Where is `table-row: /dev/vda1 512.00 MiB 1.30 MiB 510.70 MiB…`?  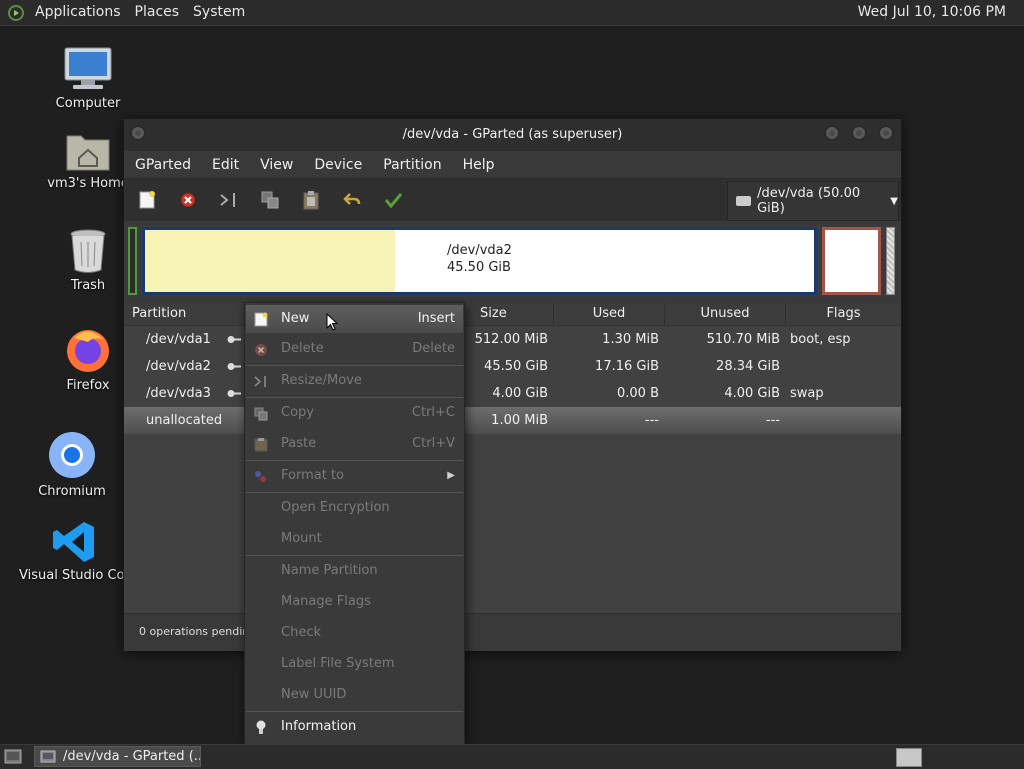
table-row: /dev/vda1 512.00 MiB 1.30 MiB 510.70 MiB… is located at coordinates (512, 339).